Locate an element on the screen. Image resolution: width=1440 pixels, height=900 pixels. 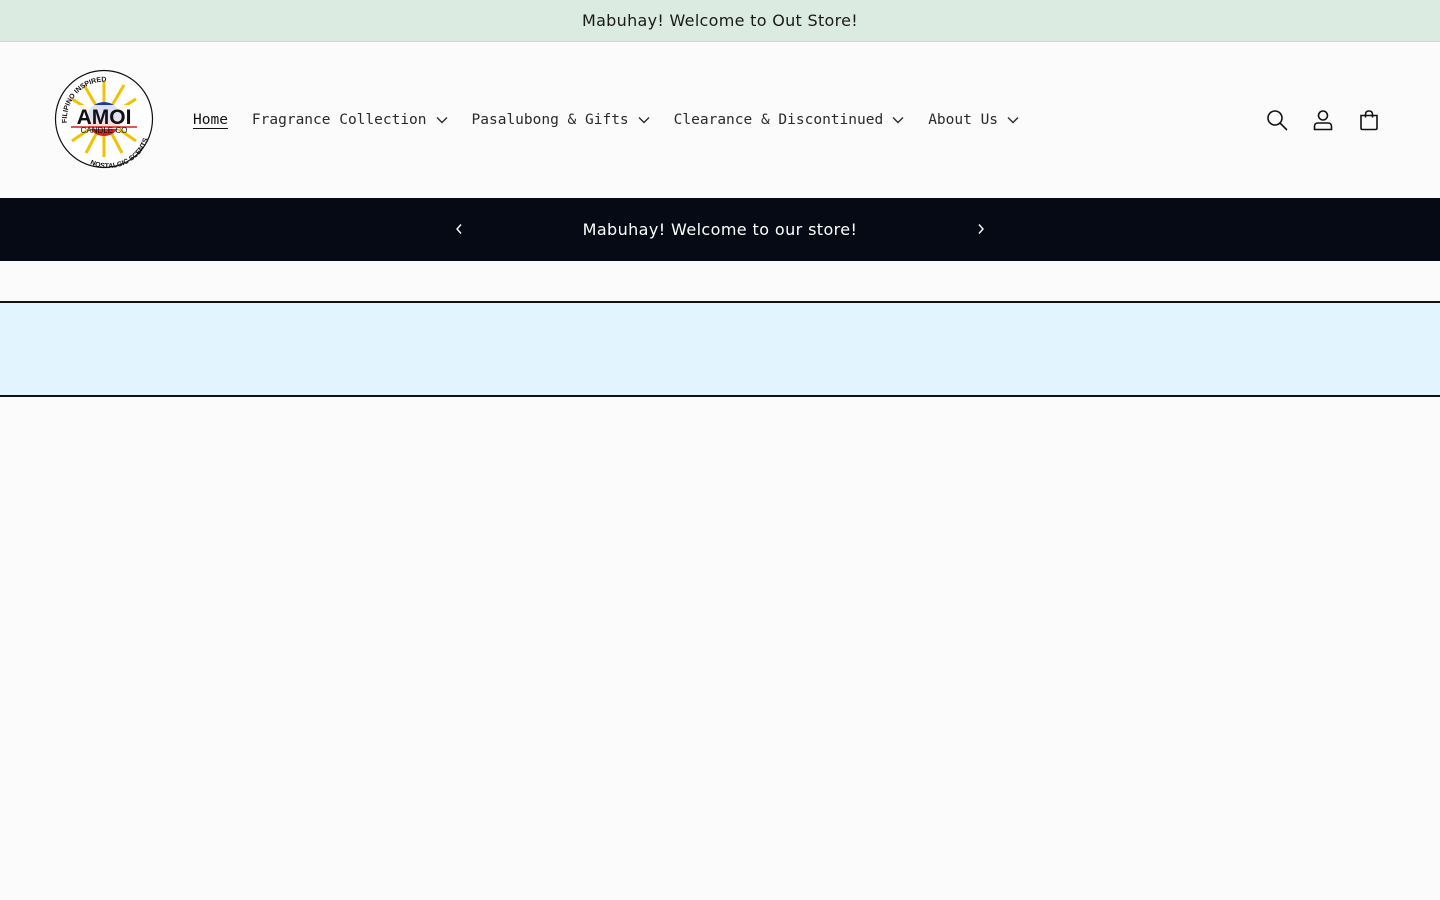
nav-item-label: Pasalubong & Gifts is located at coordinates (550, 120).